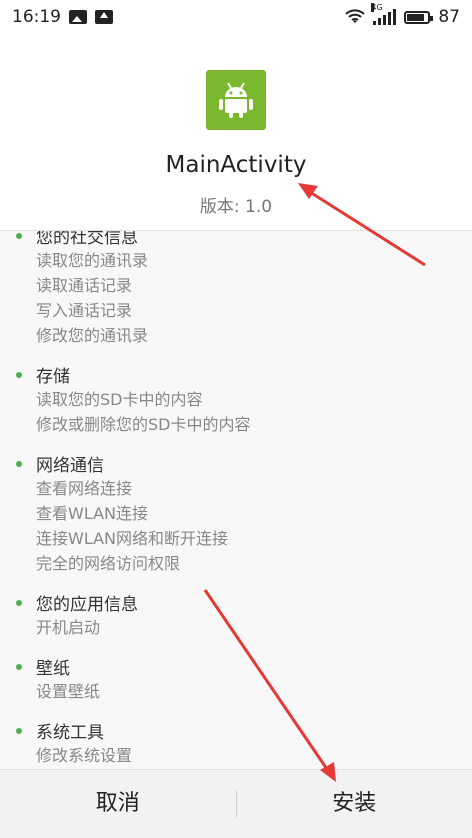  I want to click on cancel-button: 取消, so click(118, 804).